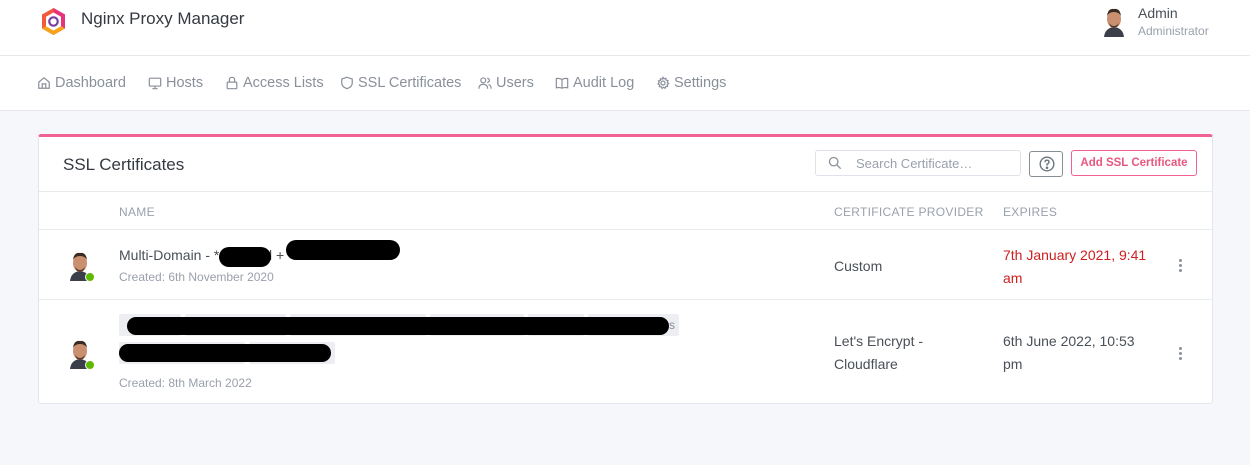  I want to click on app-title: Nginx Proxy Manager, so click(162, 19).